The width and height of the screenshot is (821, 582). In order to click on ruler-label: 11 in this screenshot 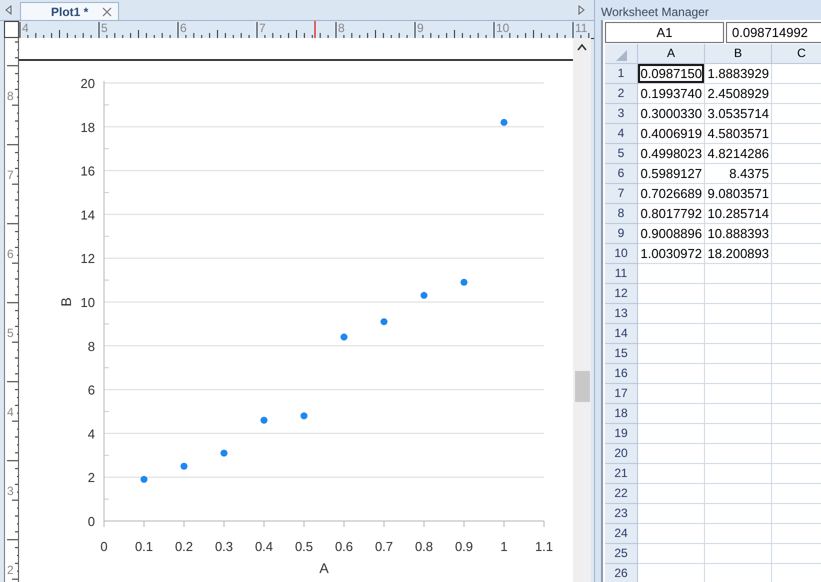, I will do `click(581, 28)`.